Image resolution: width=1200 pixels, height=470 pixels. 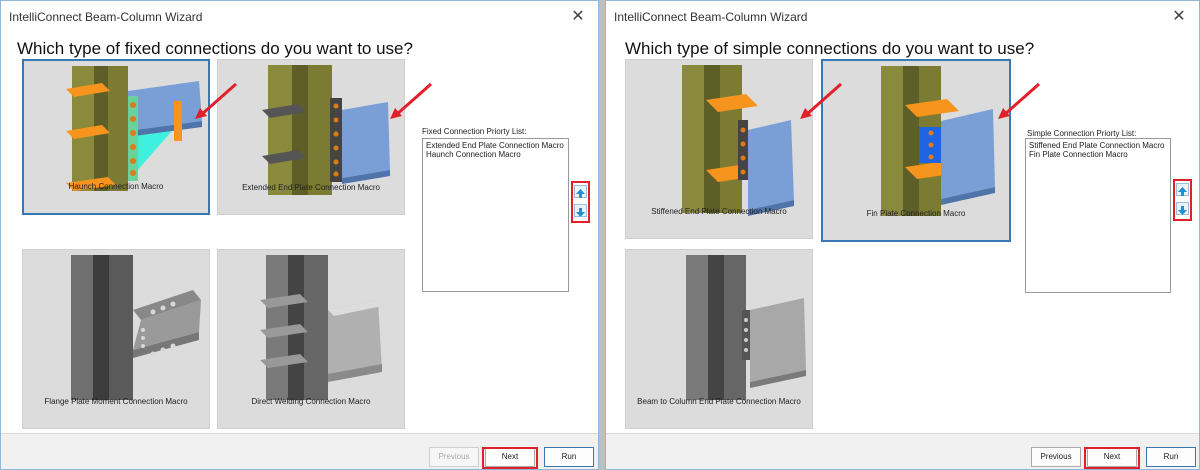 I want to click on tile-fin-plate-connection: Fin Plate Connection Macro, so click(x=916, y=150).